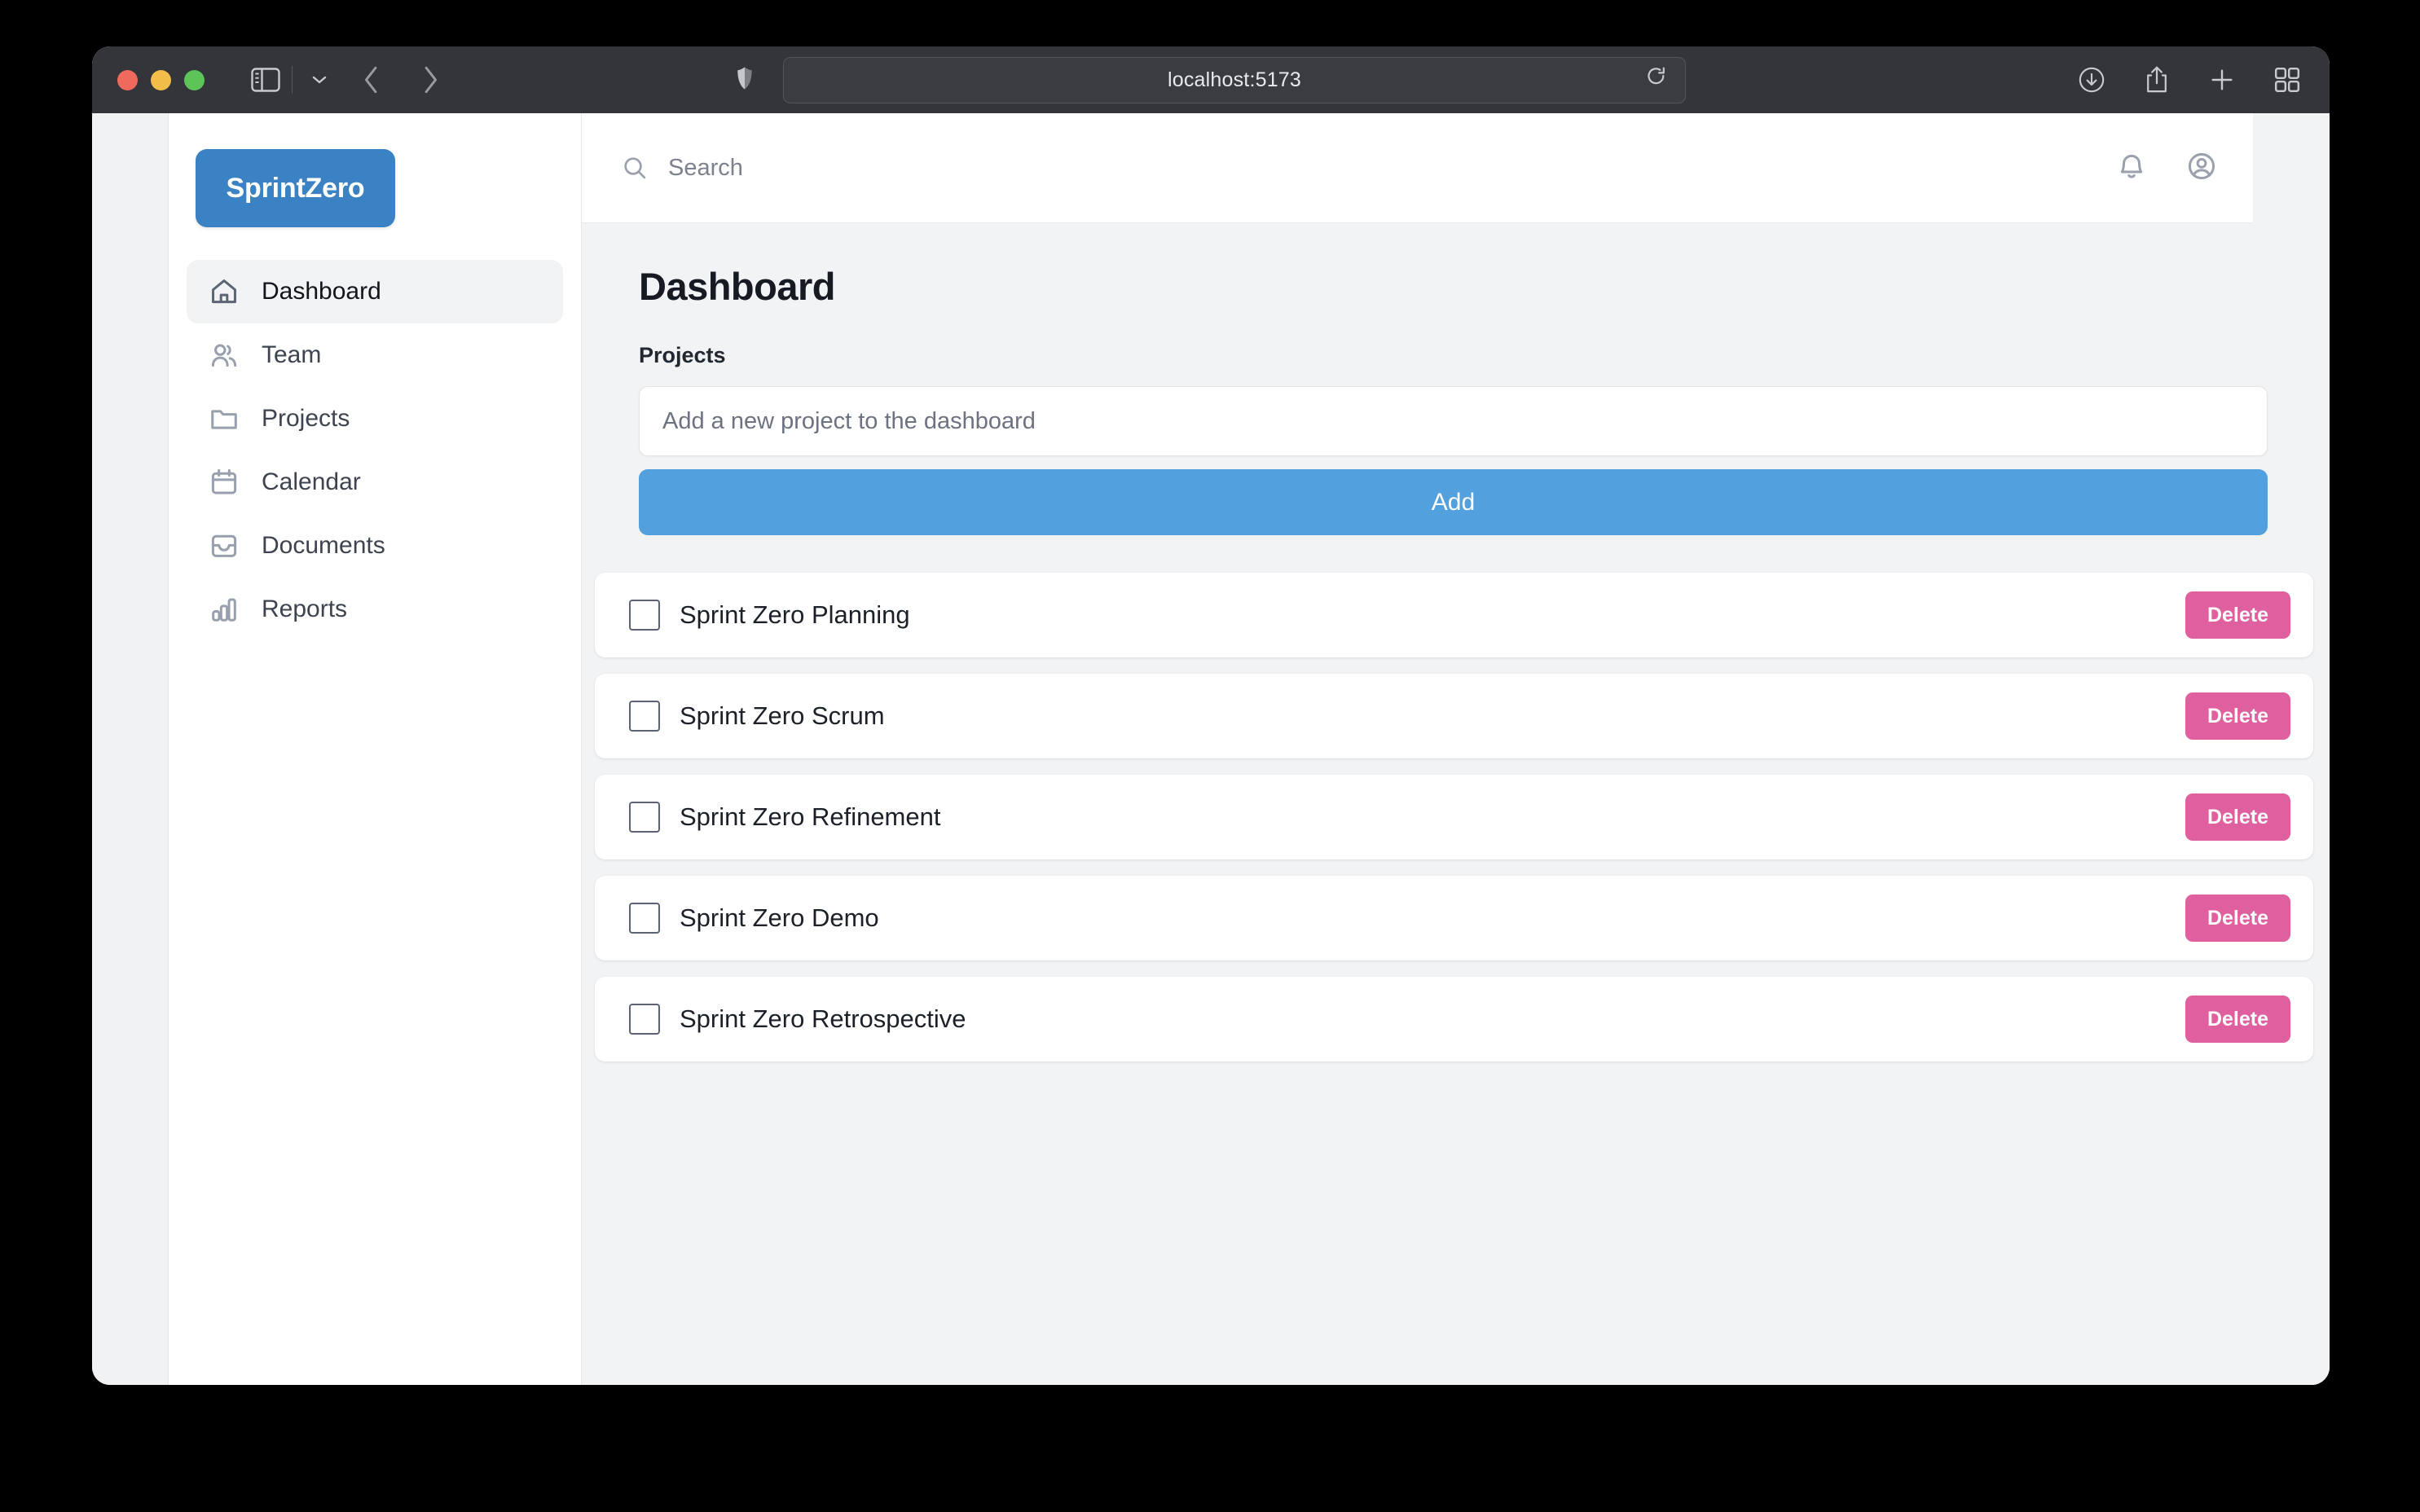 This screenshot has width=2420, height=1512. Describe the element at coordinates (130, 749) in the screenshot. I see `browser-sidebar` at that location.